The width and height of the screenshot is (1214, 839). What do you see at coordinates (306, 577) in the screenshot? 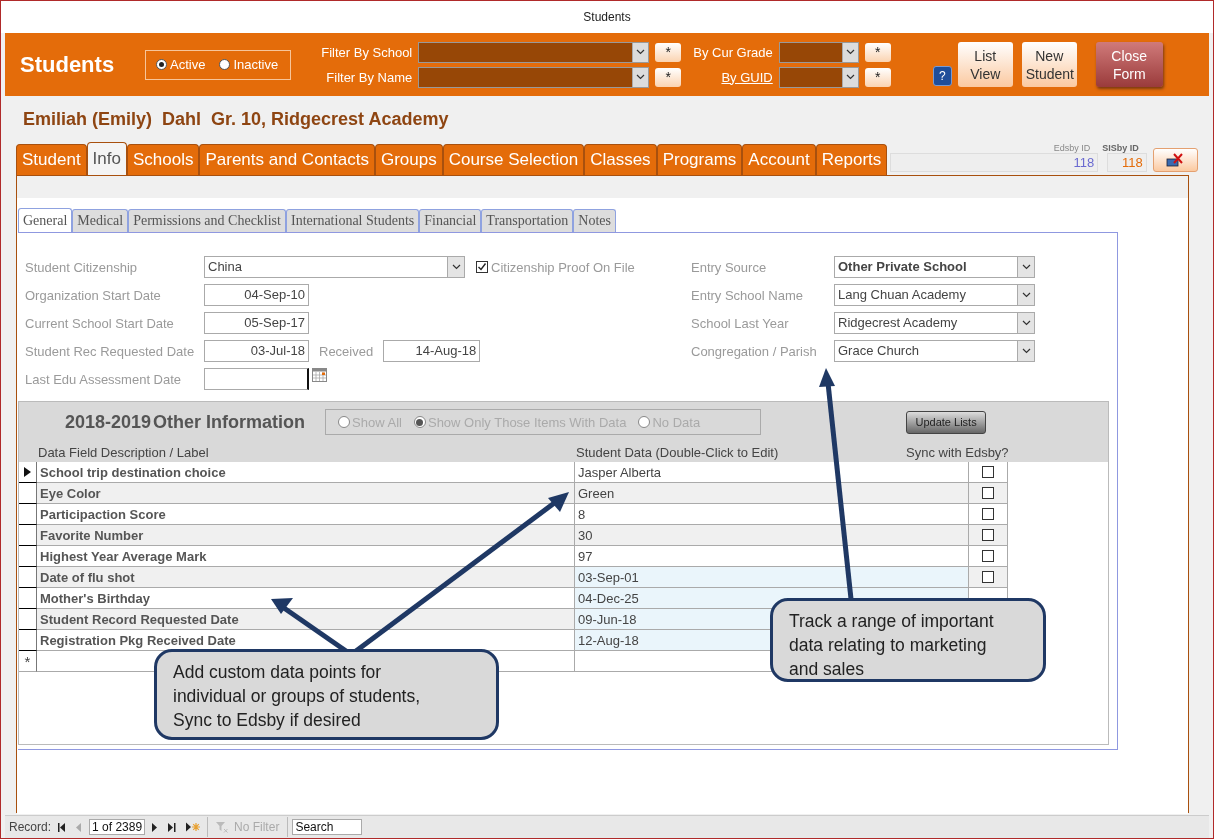
I see `table-cell: Date of flu shot` at bounding box center [306, 577].